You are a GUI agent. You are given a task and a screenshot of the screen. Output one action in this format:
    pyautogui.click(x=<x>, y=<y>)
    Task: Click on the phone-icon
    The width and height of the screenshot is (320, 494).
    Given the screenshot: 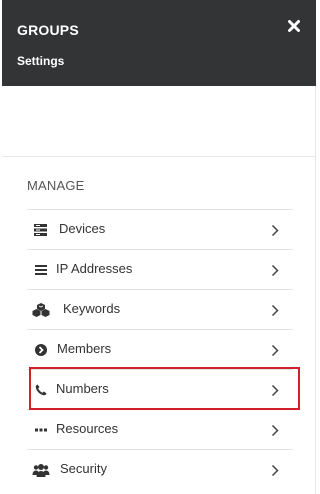 What is the action you would take?
    pyautogui.click(x=41, y=390)
    